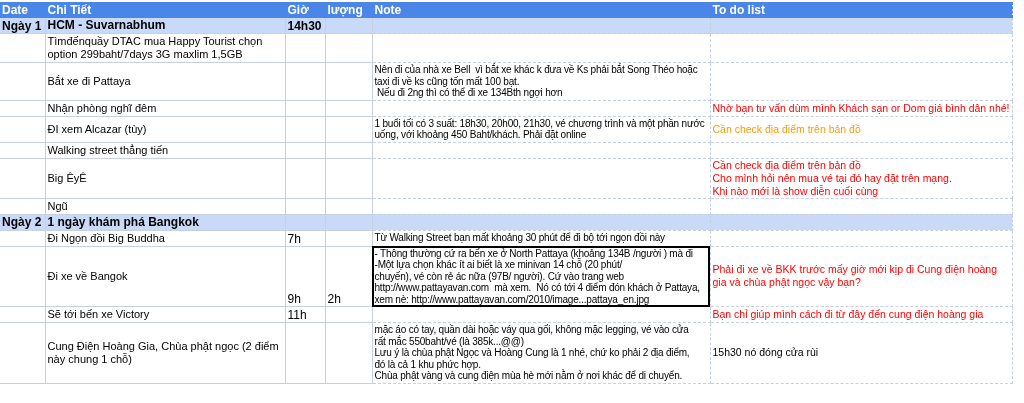  What do you see at coordinates (165, 10) in the screenshot?
I see `column-header: Chi Tiết` at bounding box center [165, 10].